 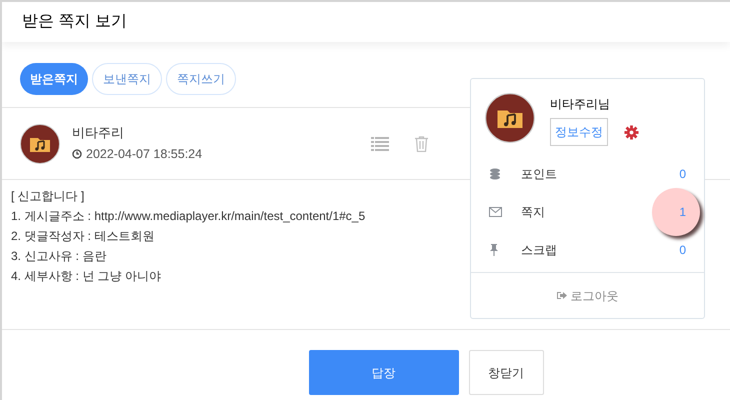 I want to click on message-line: 1. 게시글주소 : http://www.mediaplayer.kr/main/test_content/1#c_5, so click(x=188, y=216).